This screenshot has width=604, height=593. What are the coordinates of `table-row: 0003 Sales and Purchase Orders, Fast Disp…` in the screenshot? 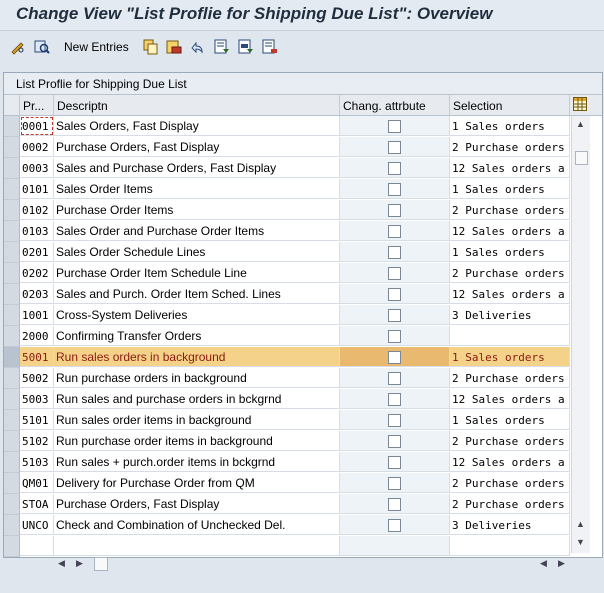 It's located at (287, 168).